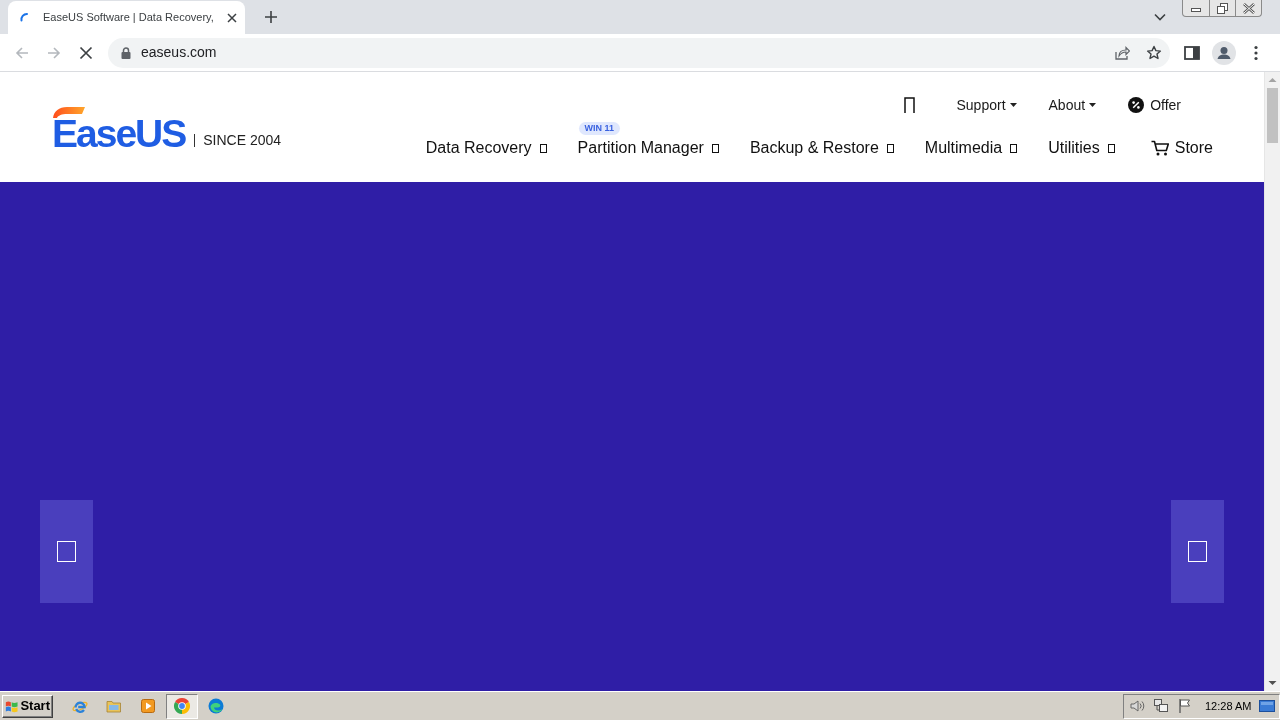 This screenshot has height=720, width=1280. I want to click on round-logo-icon, so click(182, 706).